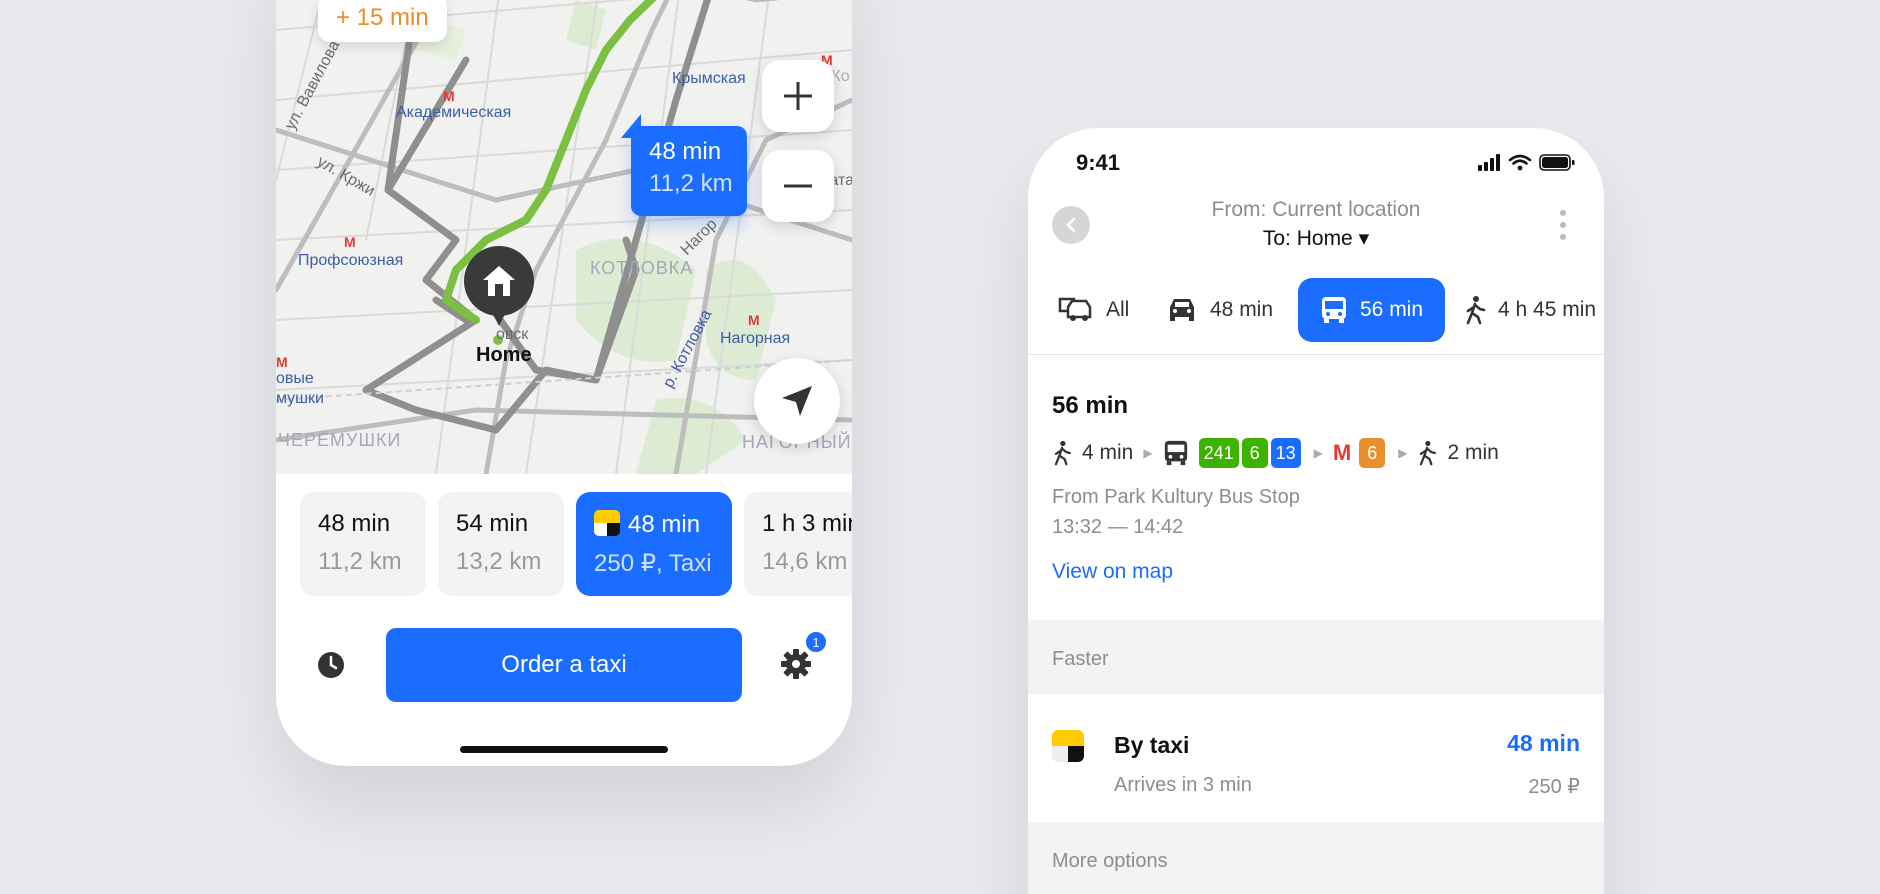 The width and height of the screenshot is (1880, 894). I want to click on tab-car: 48 min, so click(1219, 310).